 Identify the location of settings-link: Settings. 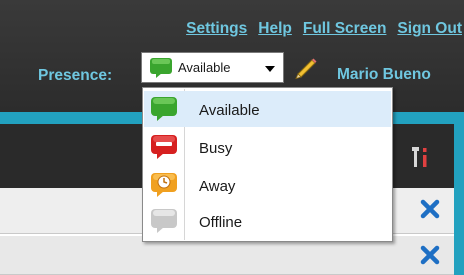
(216, 29).